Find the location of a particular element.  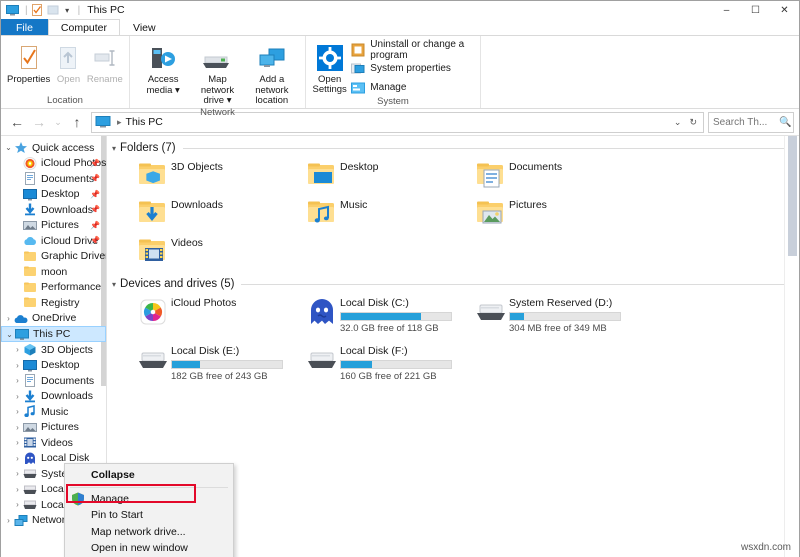

forward-button: → is located at coordinates (39, 122).